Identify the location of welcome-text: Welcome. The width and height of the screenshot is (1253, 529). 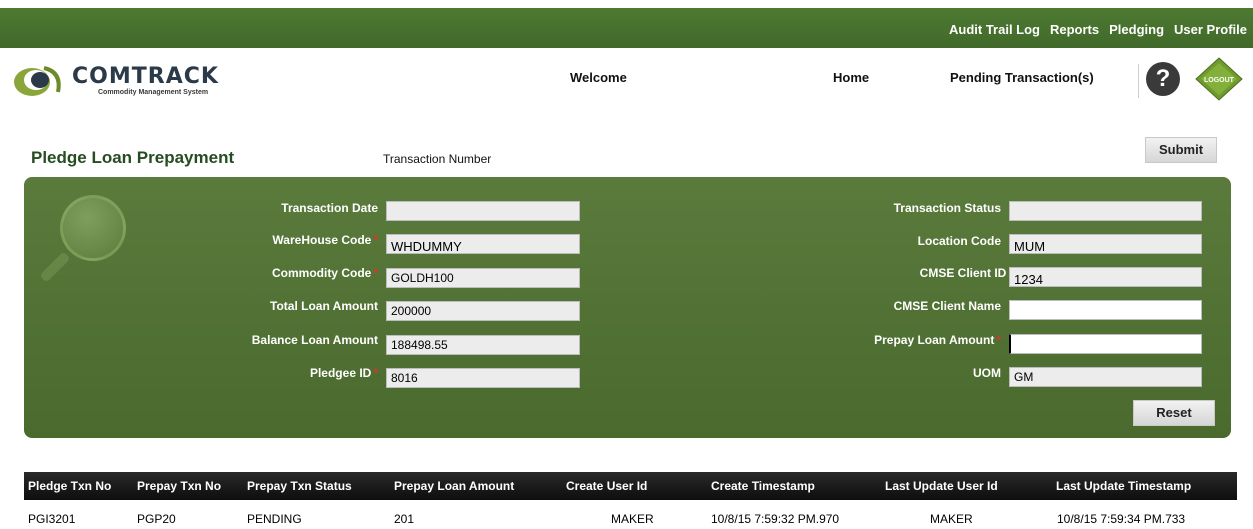
(598, 77).